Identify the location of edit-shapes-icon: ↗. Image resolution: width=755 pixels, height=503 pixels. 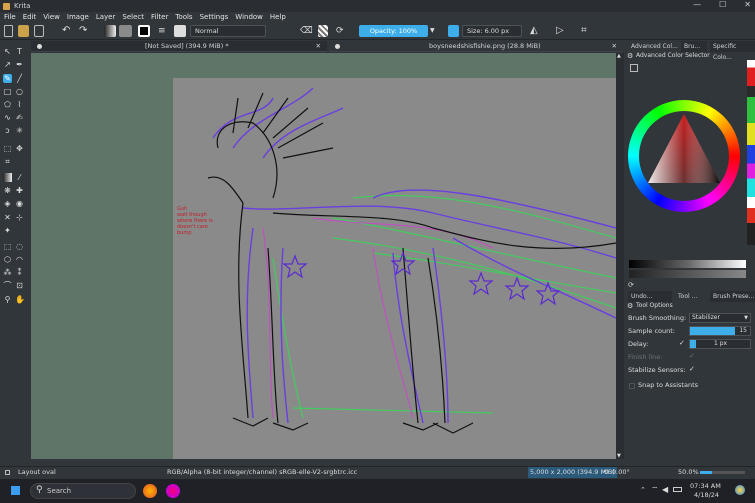
(7, 64).